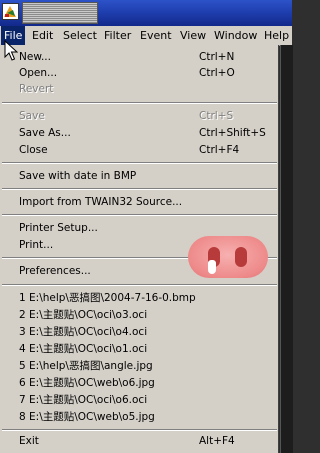  Describe the element at coordinates (232, 133) in the screenshot. I see `menu-item-shortcut: Ctrl+Shift+S` at that location.